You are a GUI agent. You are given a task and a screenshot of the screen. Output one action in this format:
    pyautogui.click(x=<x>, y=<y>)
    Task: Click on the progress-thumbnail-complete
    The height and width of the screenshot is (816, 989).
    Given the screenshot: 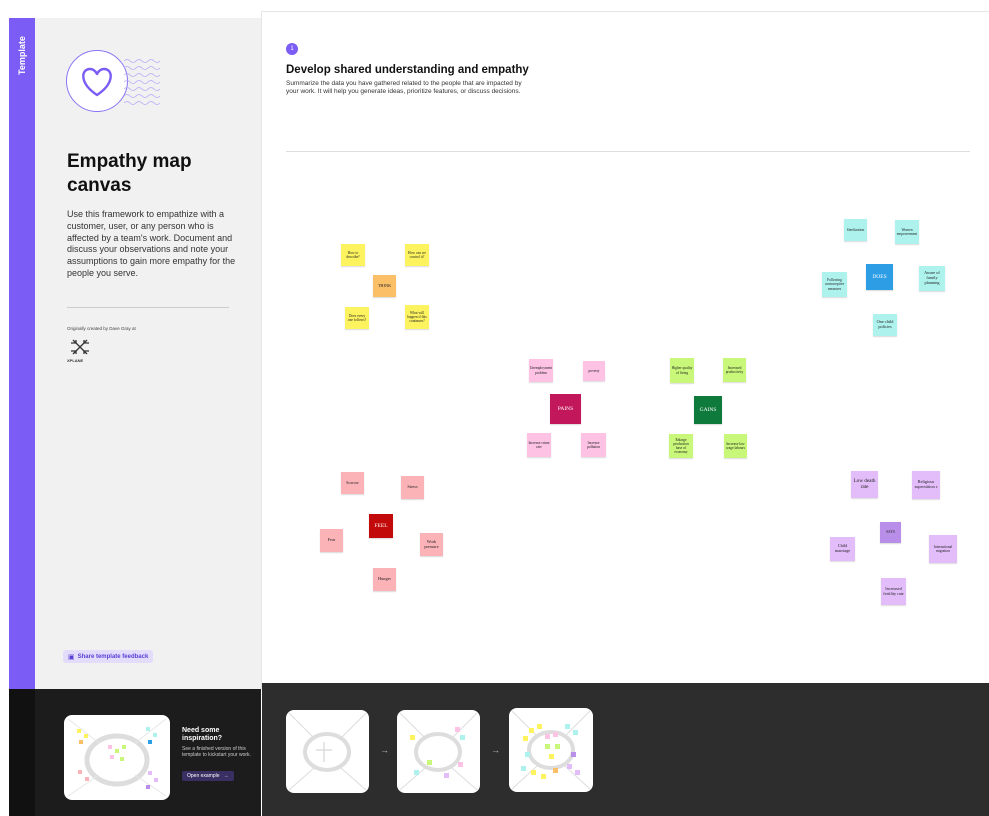 What is the action you would take?
    pyautogui.click(x=551, y=750)
    